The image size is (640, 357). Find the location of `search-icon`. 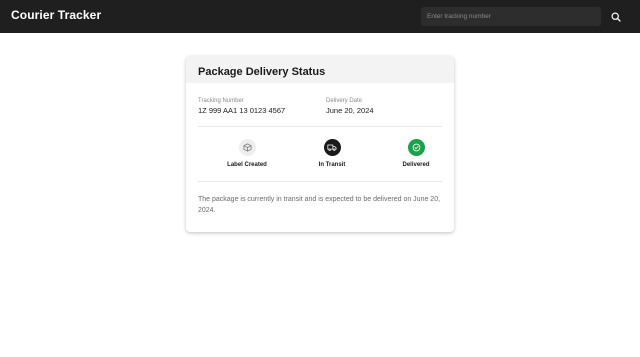

search-icon is located at coordinates (616, 17).